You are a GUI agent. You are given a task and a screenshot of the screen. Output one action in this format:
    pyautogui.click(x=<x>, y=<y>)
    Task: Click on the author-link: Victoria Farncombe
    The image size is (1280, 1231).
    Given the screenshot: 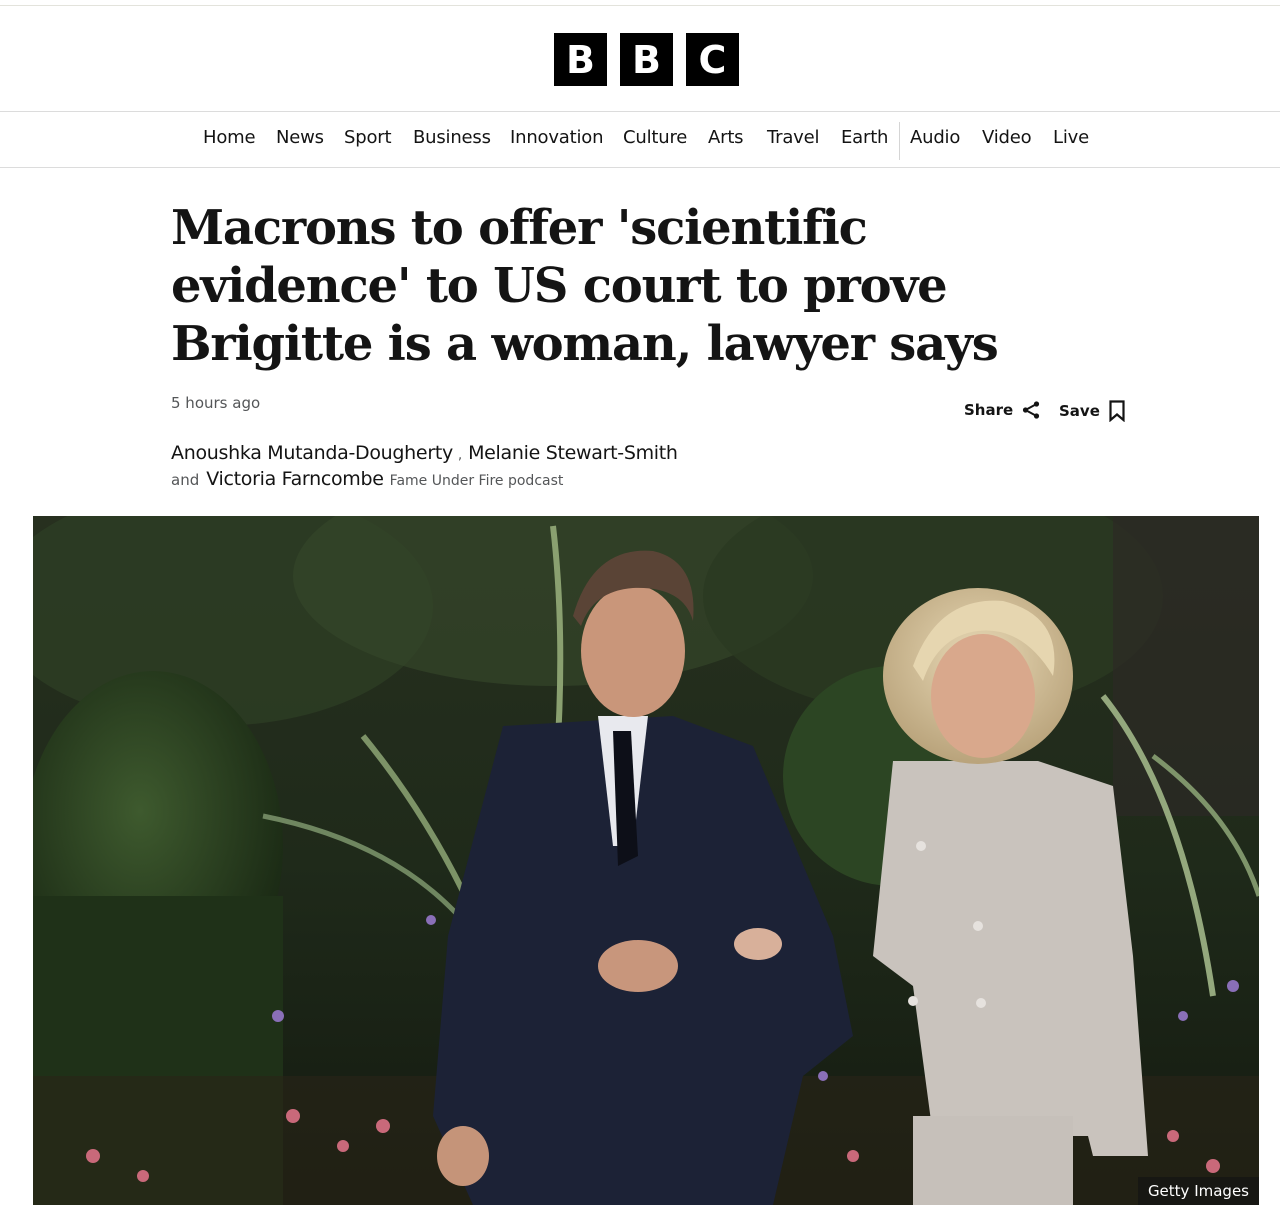 What is the action you would take?
    pyautogui.click(x=295, y=479)
    